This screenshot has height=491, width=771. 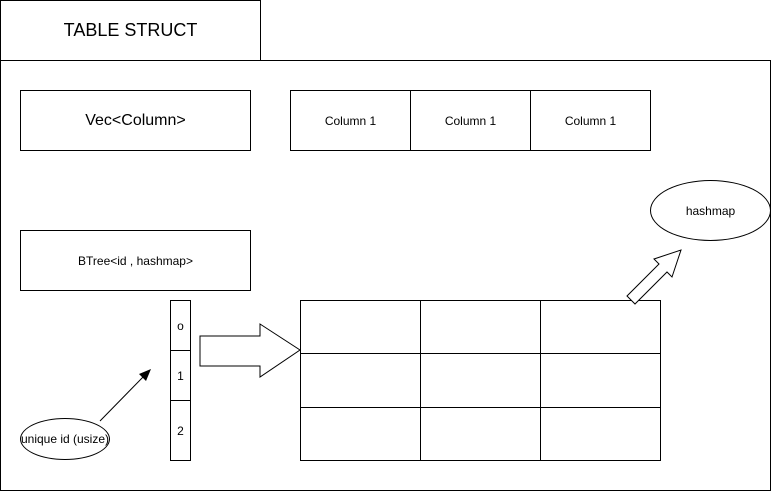 I want to click on unique-id-ellipse: unique id (usize), so click(x=65, y=439).